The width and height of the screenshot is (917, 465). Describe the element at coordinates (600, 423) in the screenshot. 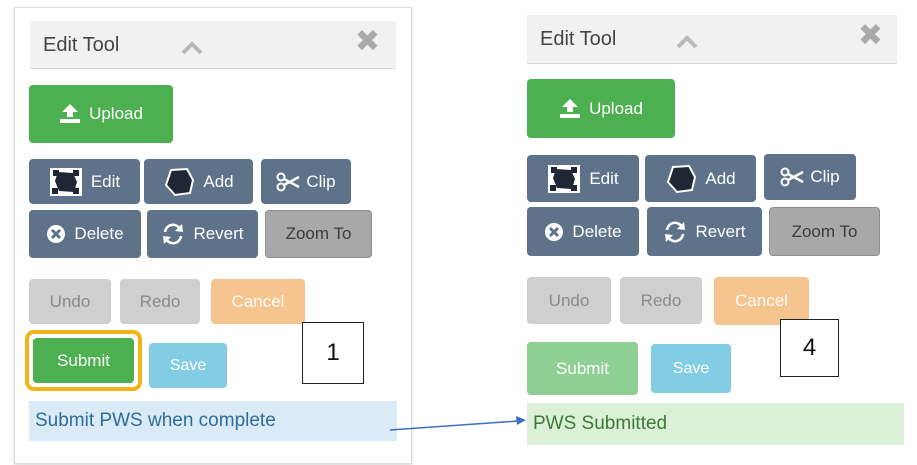

I see `status-message-text: PWS Submitted` at that location.